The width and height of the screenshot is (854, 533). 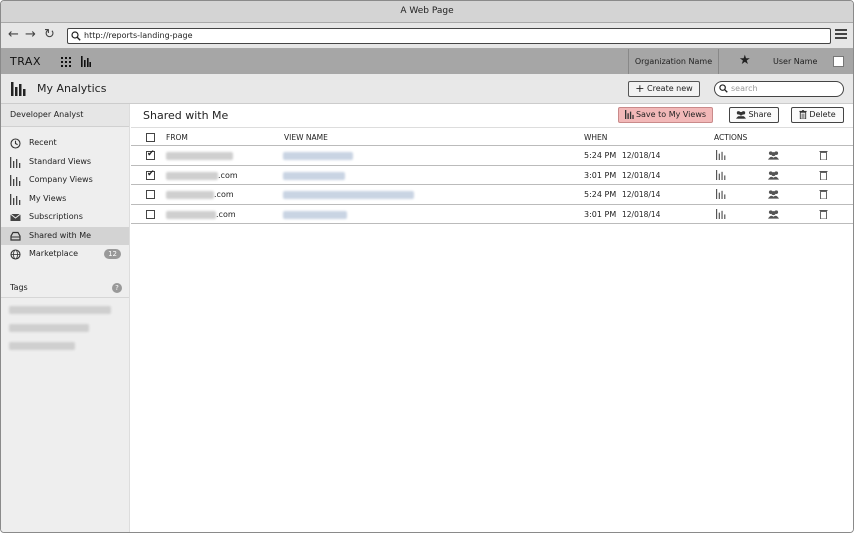 What do you see at coordinates (673, 61) in the screenshot?
I see `organization-selector: Organization Name` at bounding box center [673, 61].